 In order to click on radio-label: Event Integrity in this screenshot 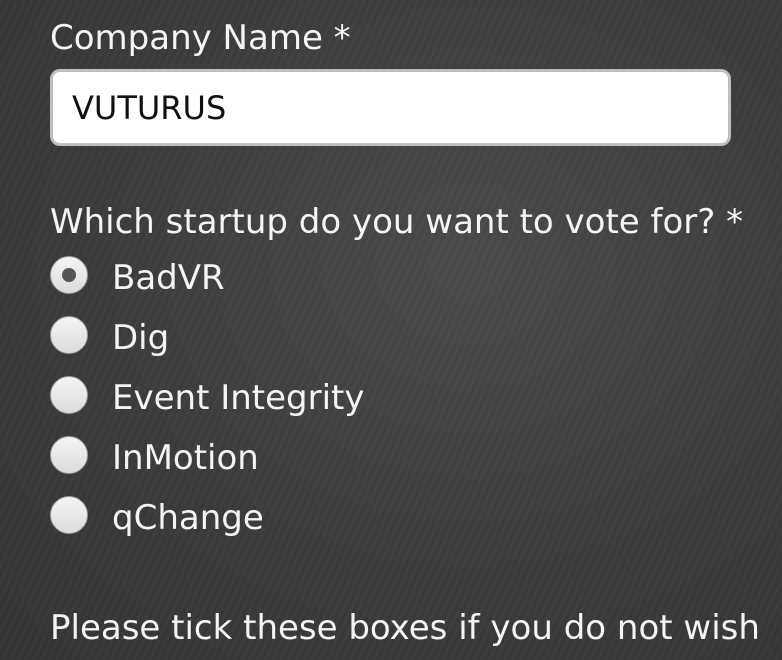, I will do `click(238, 398)`.